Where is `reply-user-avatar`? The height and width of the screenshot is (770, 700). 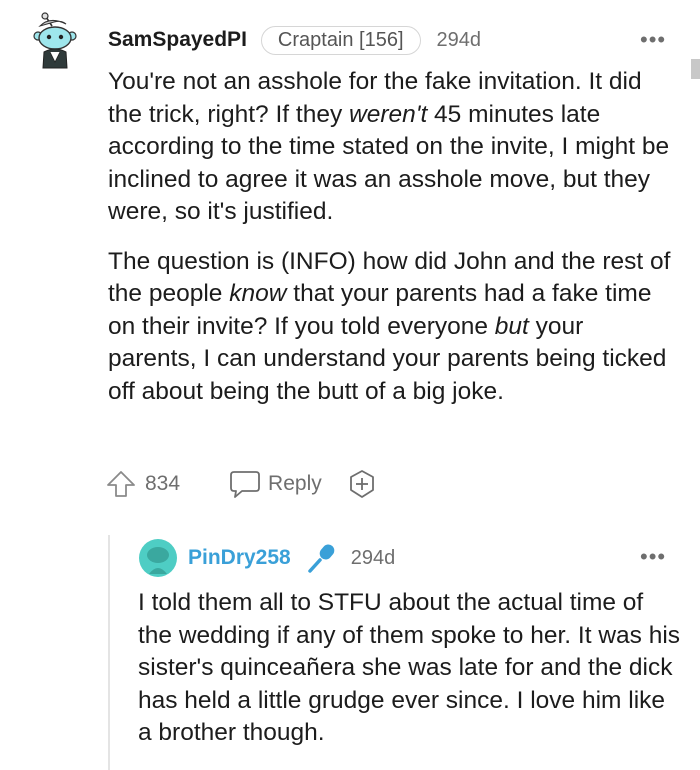
reply-user-avatar is located at coordinates (158, 558).